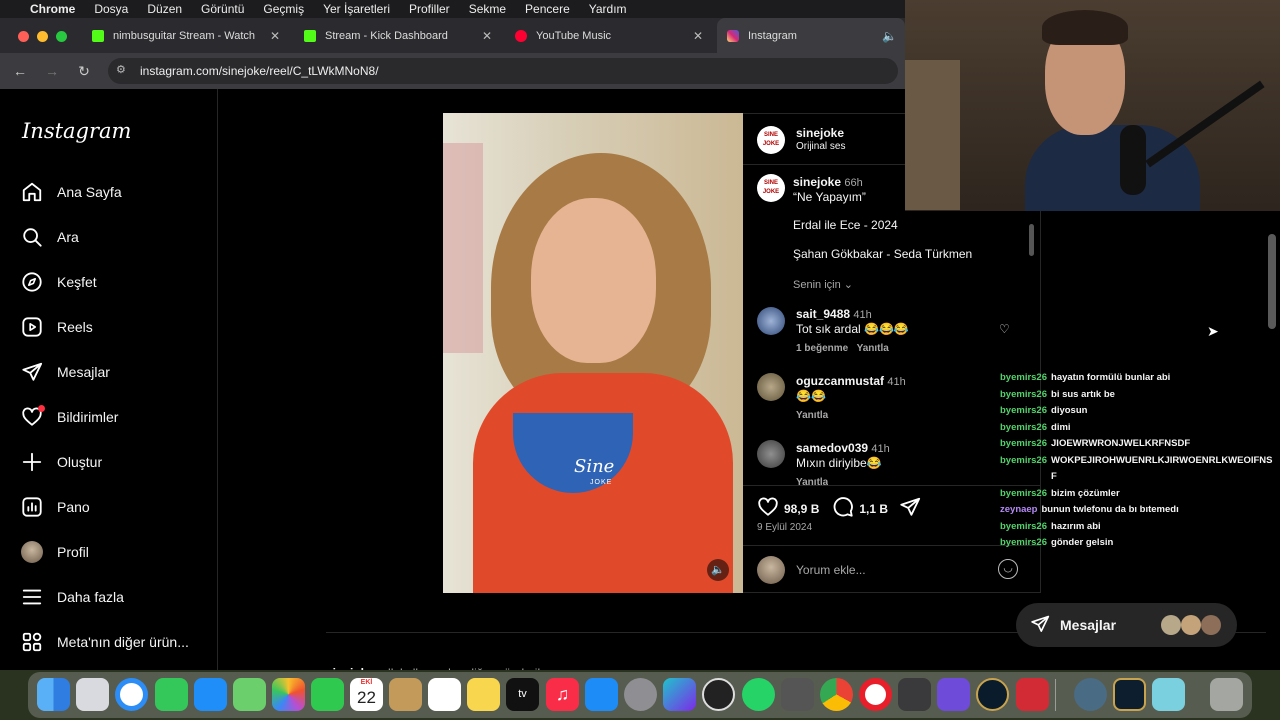 The height and width of the screenshot is (720, 1280). Describe the element at coordinates (1008, 569) in the screenshot. I see `emoji-icon: ◡` at that location.